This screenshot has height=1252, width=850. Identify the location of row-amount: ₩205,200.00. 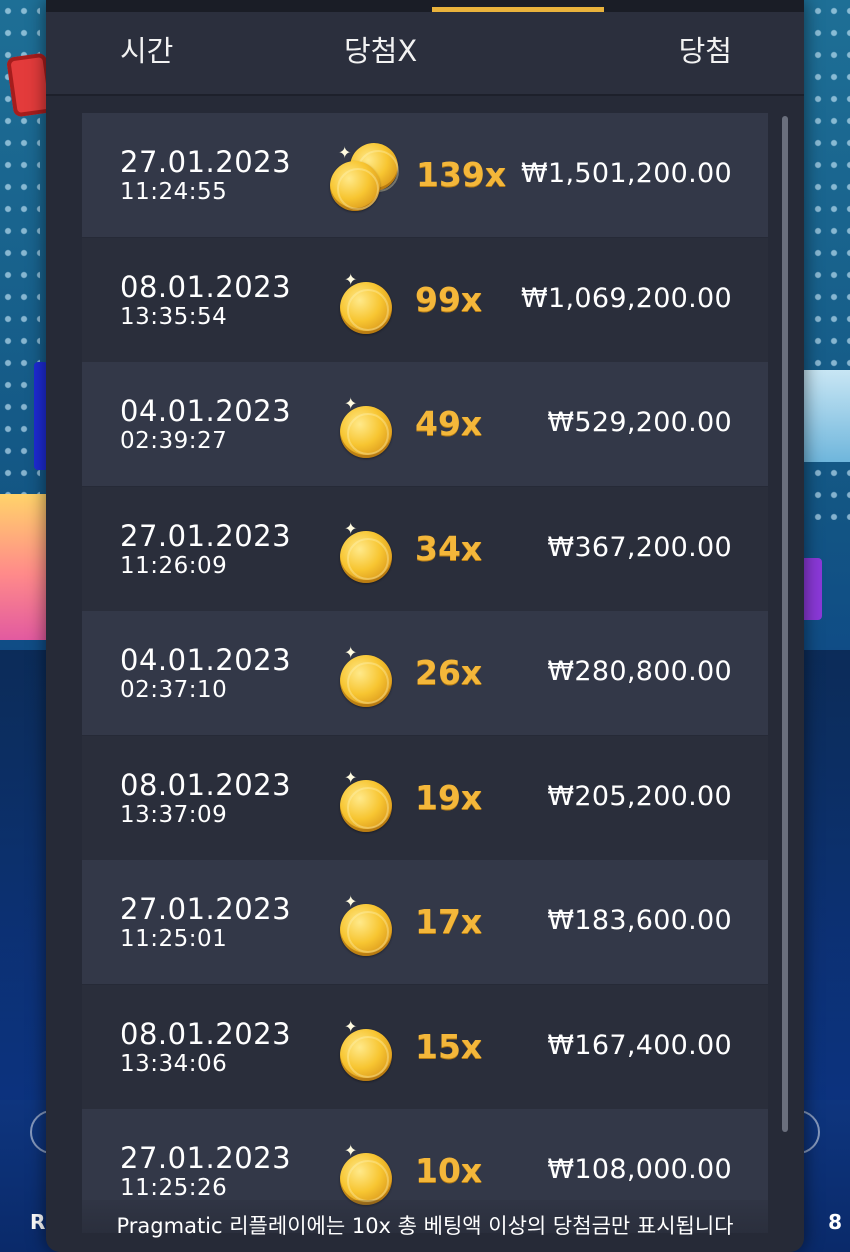
(639, 796).